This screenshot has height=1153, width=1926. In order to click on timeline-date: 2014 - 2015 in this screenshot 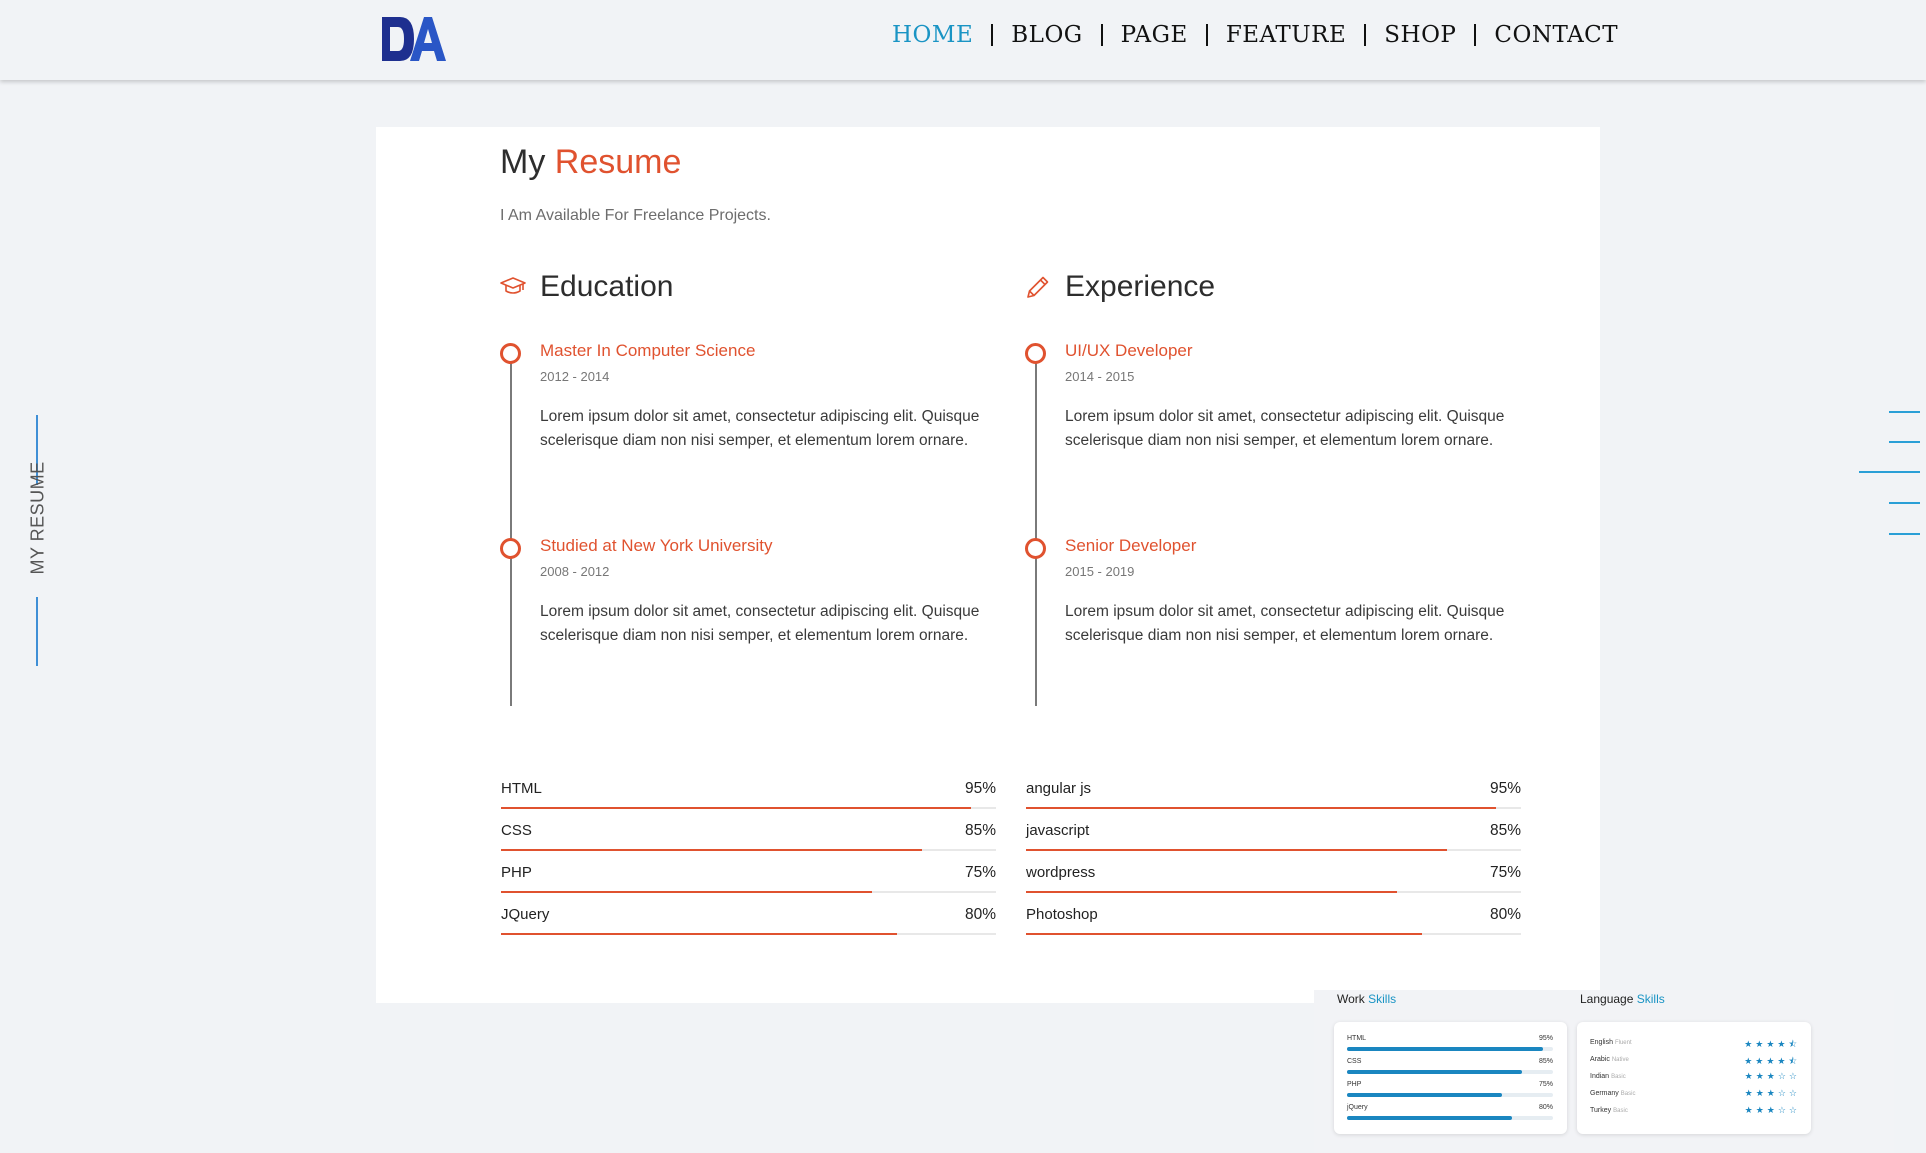, I will do `click(1100, 376)`.